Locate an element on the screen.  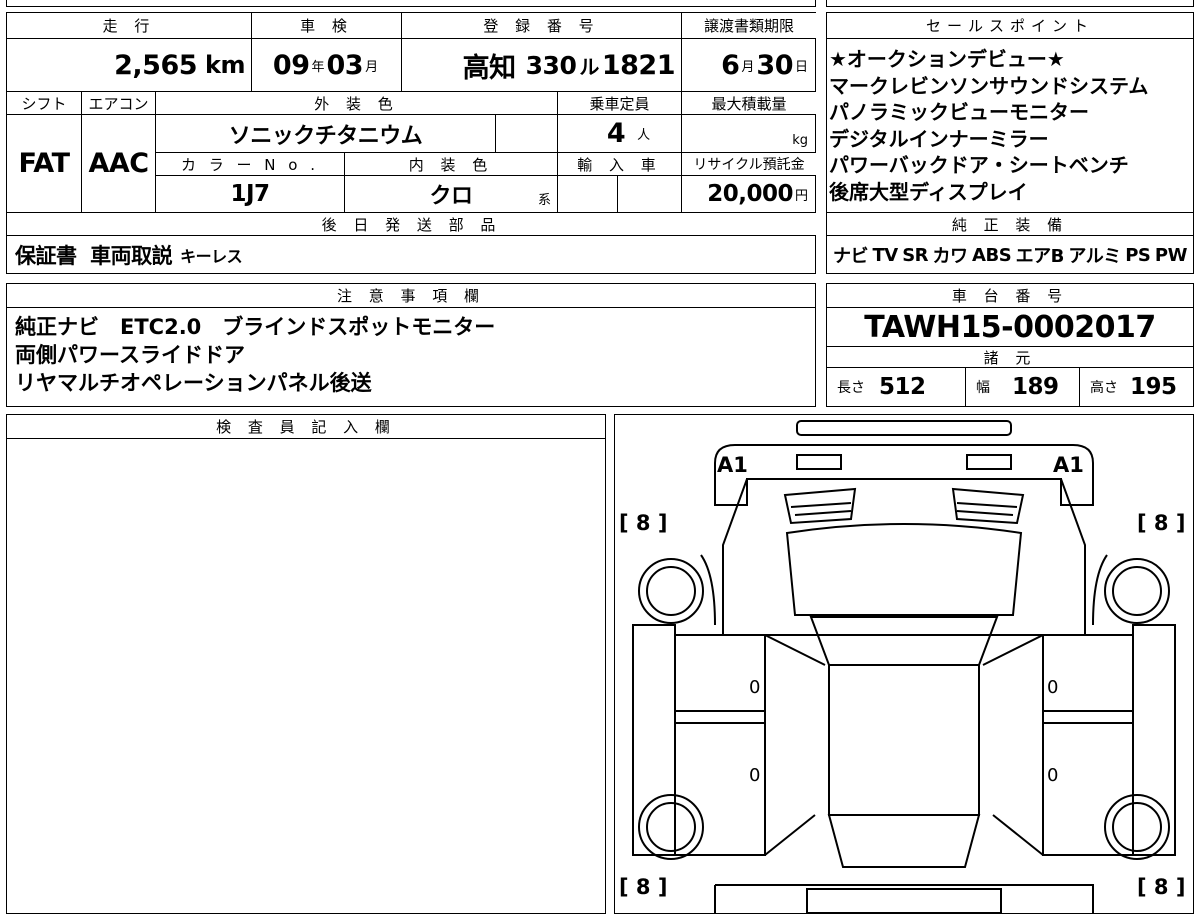
later-delivery-header: 後 日 発 送 部 品 is located at coordinates (411, 224).